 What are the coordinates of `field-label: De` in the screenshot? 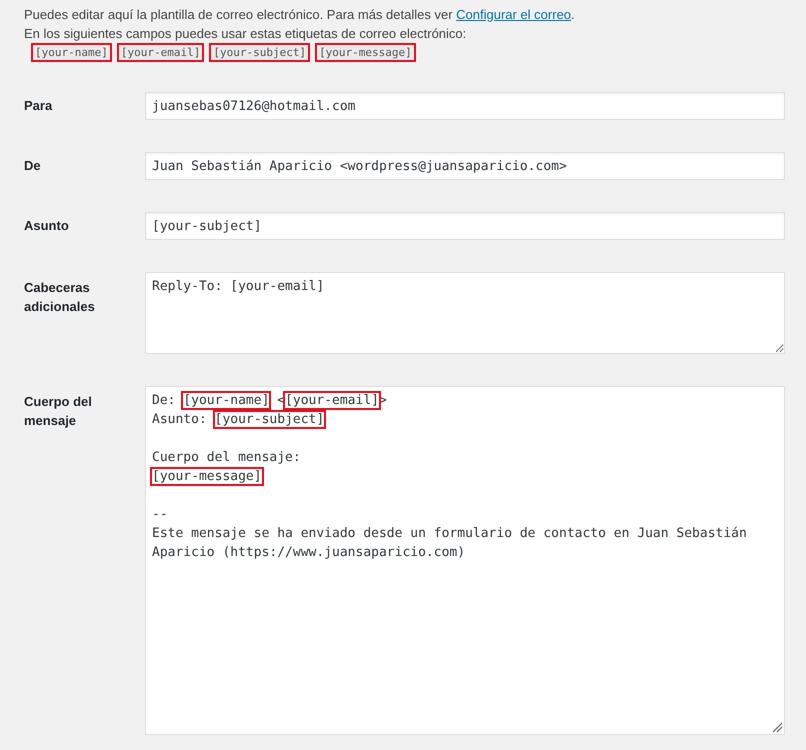 It's located at (33, 166).